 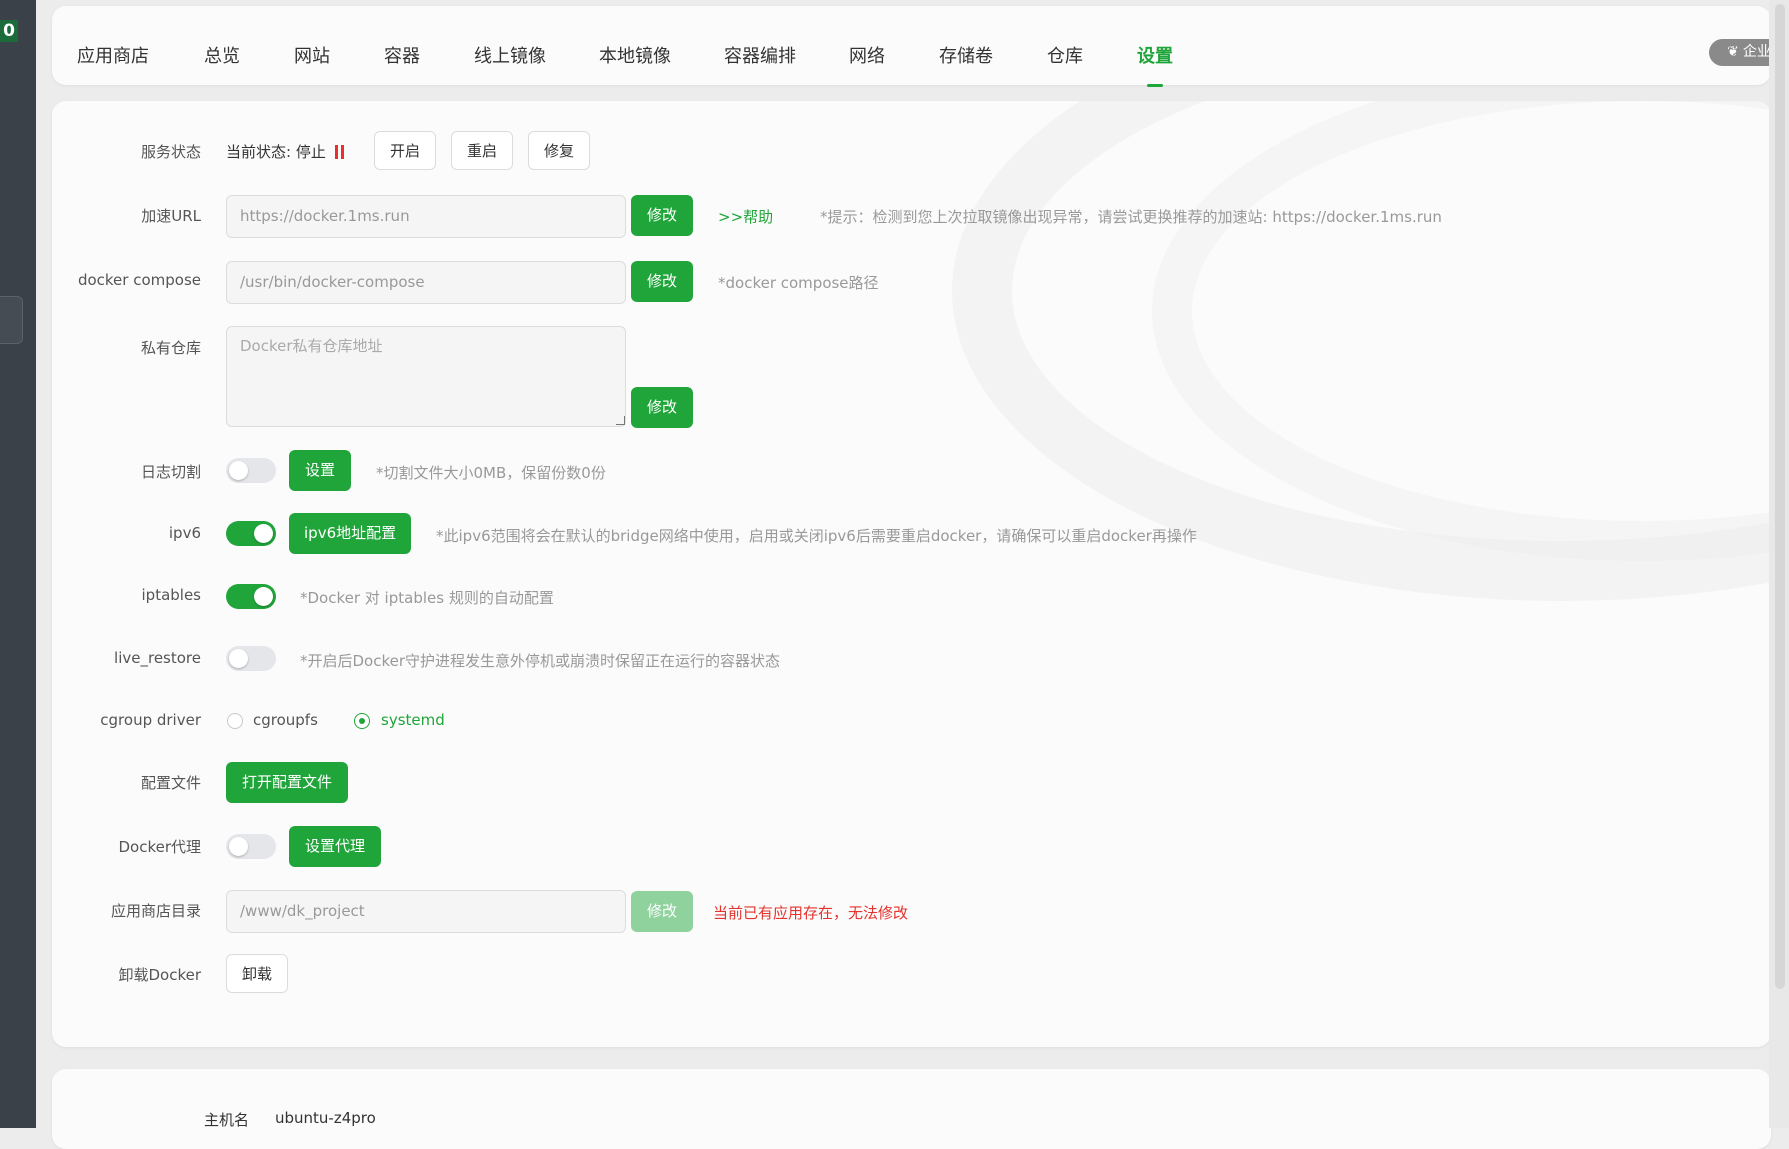 What do you see at coordinates (1065, 55) in the screenshot?
I see `tab-registry: 仓库` at bounding box center [1065, 55].